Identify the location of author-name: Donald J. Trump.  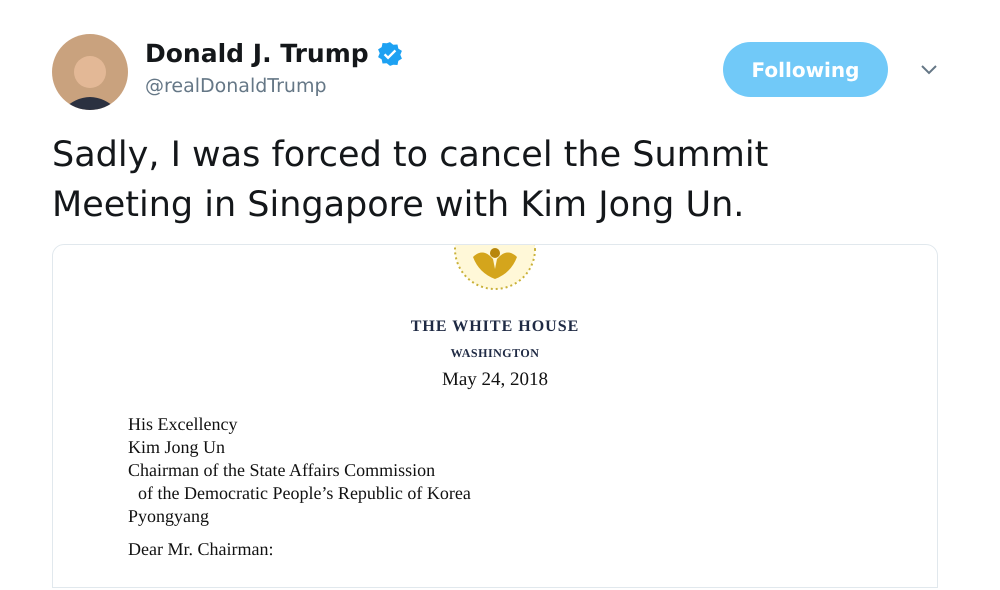
(257, 54).